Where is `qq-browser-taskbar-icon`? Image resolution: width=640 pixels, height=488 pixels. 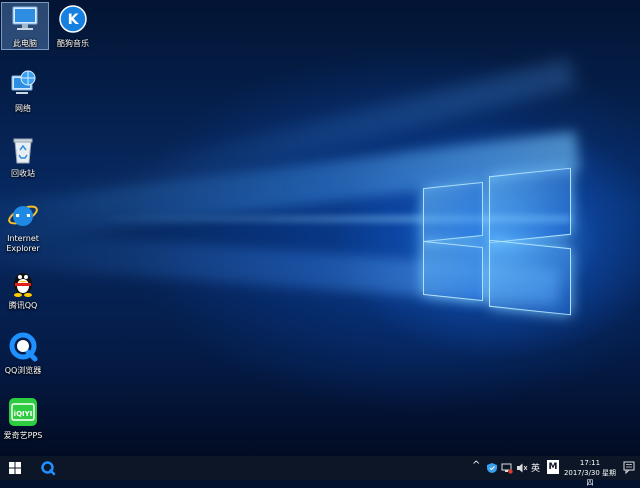
qq-browser-taskbar-icon is located at coordinates (48, 468).